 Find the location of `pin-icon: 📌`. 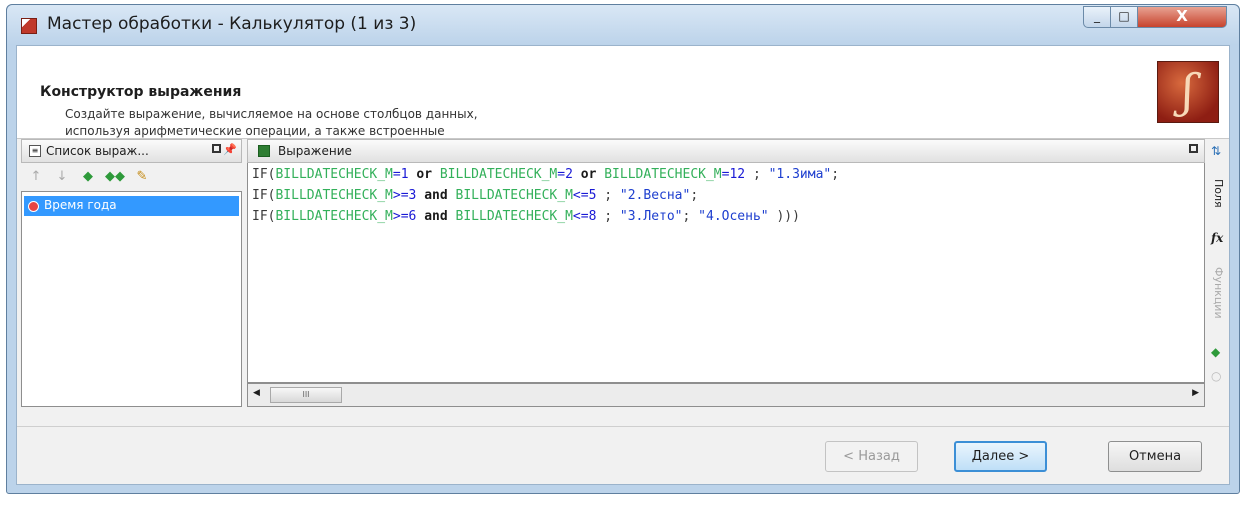

pin-icon: 📌 is located at coordinates (230, 149).